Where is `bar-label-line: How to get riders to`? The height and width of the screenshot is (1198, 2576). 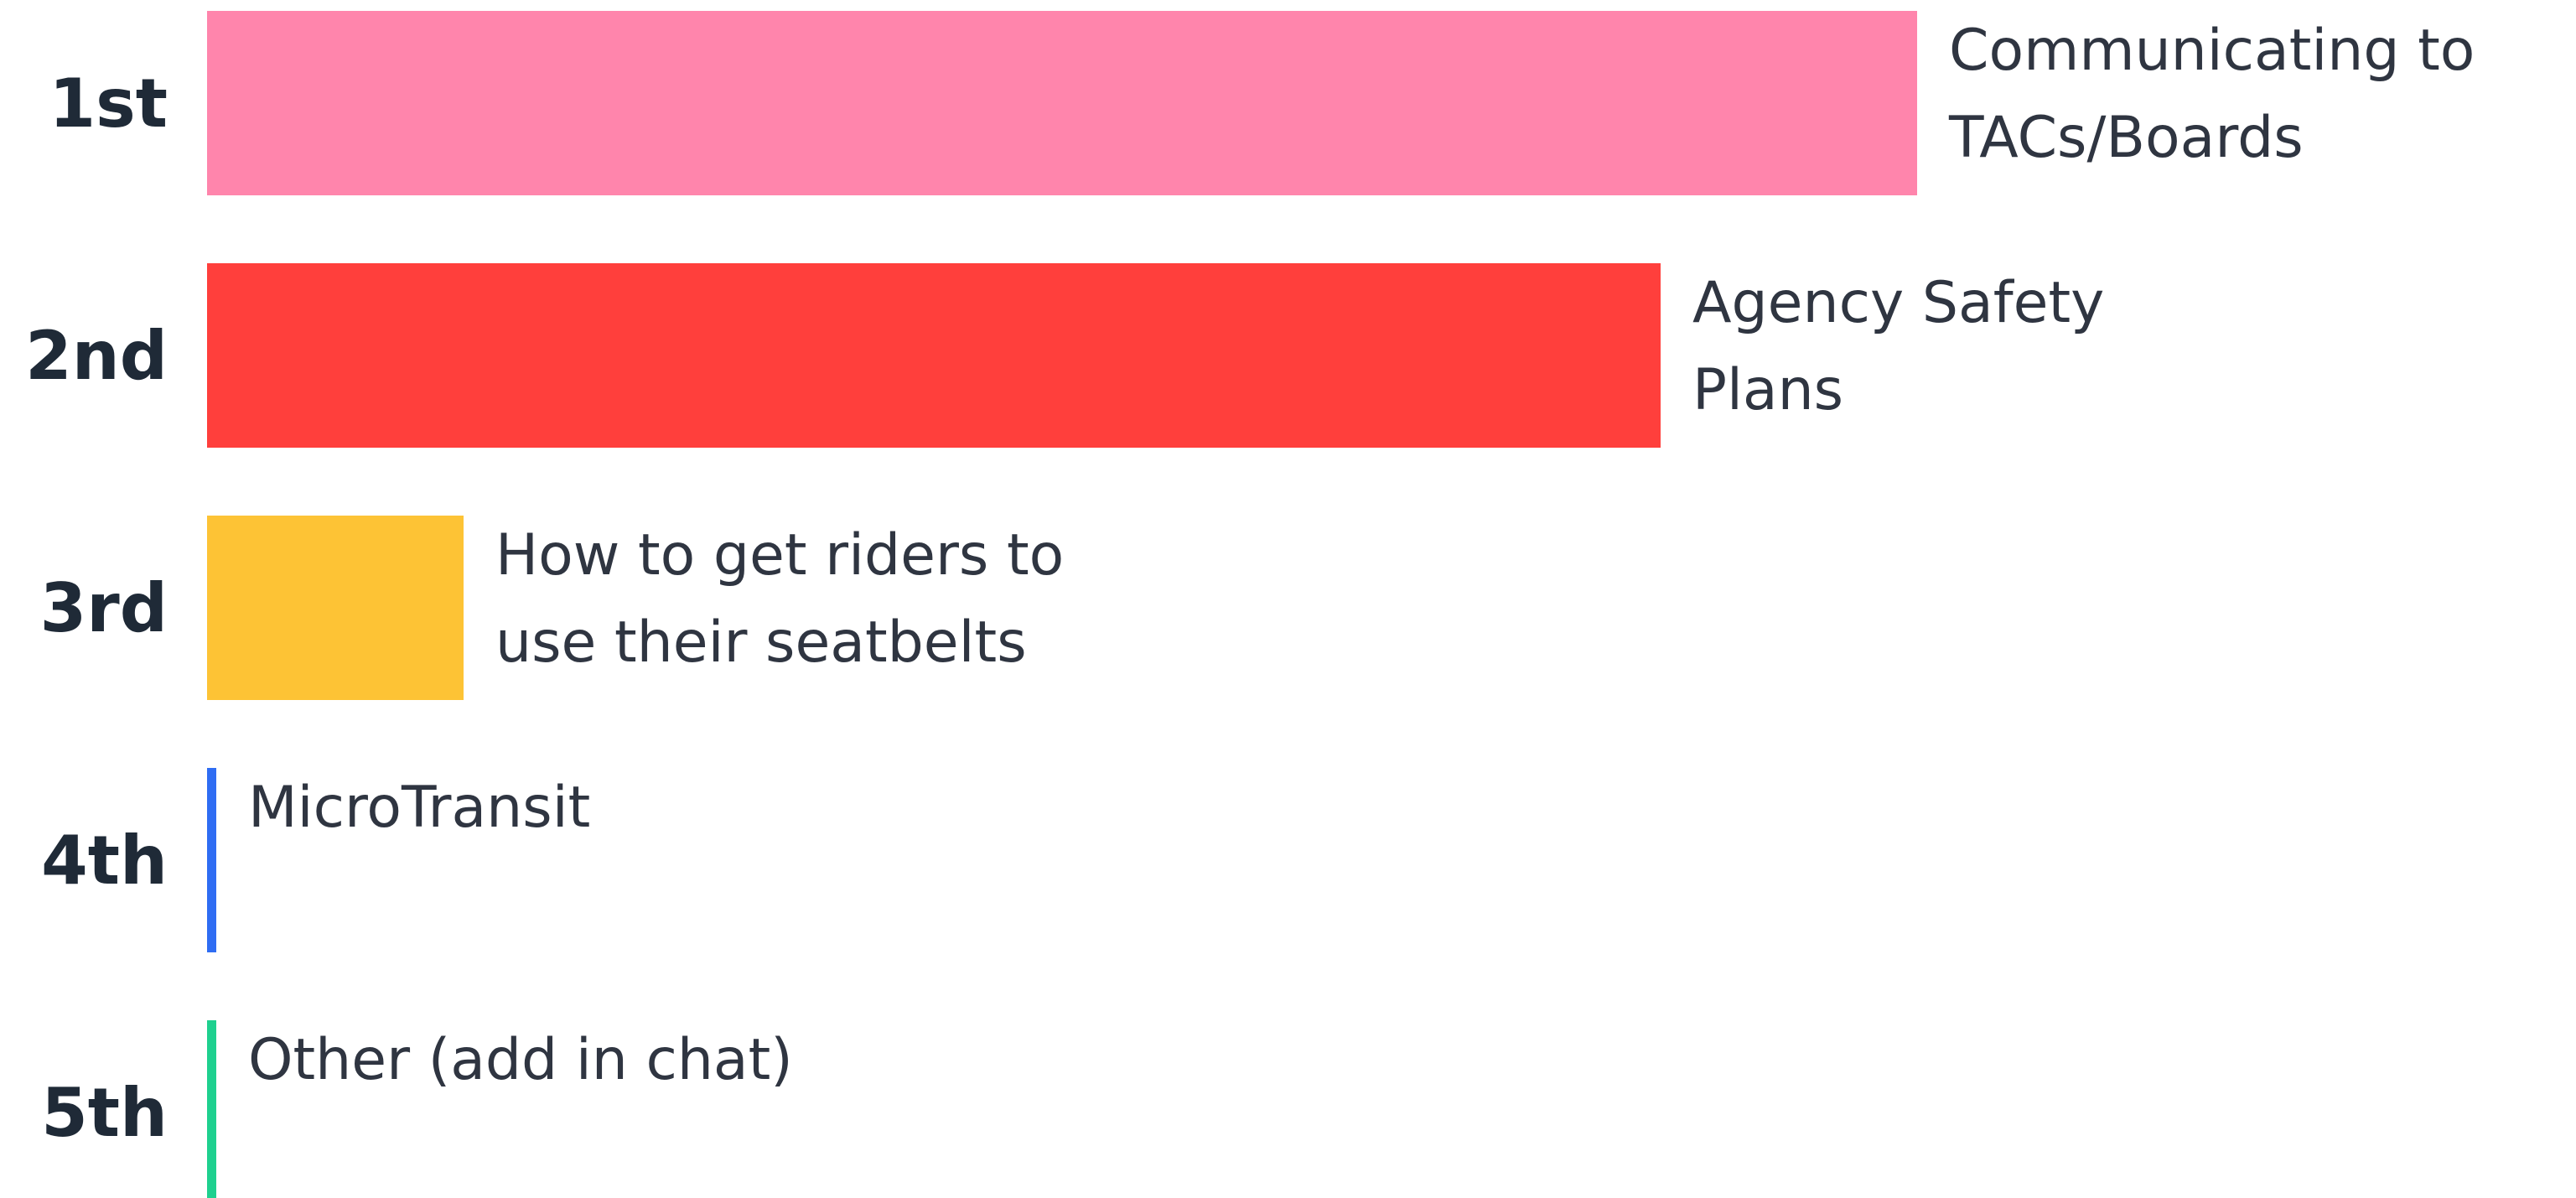
bar-label-line: How to get riders to is located at coordinates (779, 555).